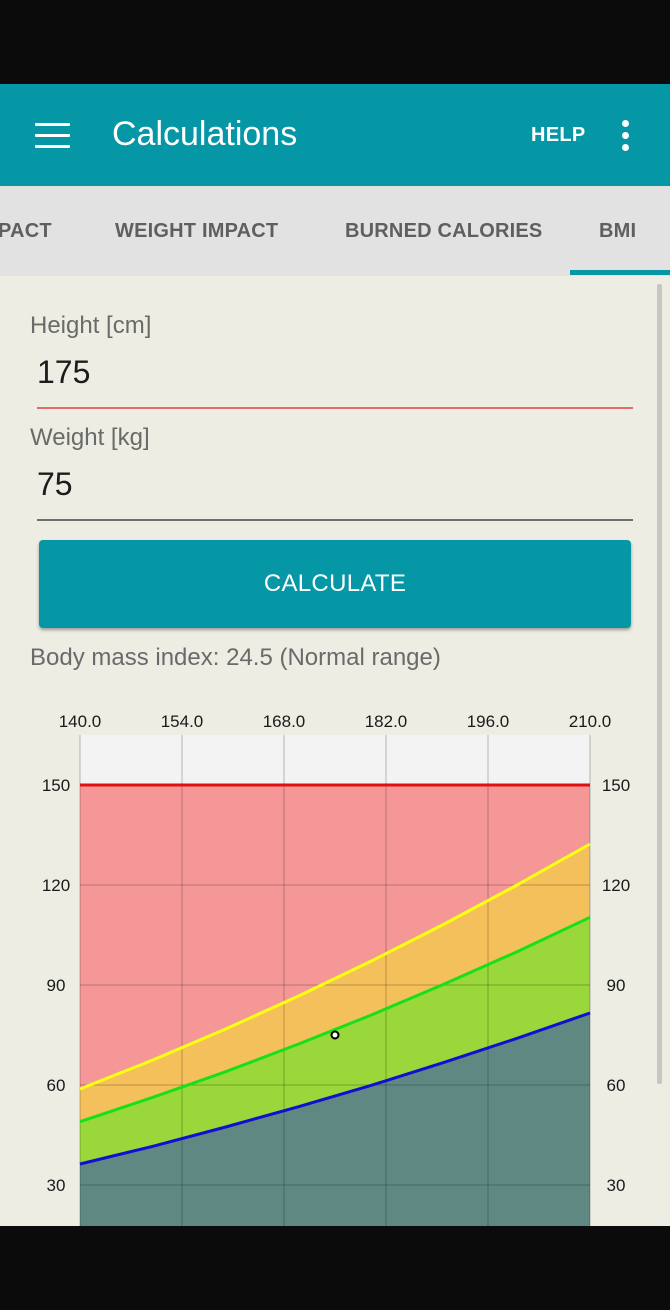 The width and height of the screenshot is (670, 1310). I want to click on app-bar: Calculations HELP, so click(335, 135).